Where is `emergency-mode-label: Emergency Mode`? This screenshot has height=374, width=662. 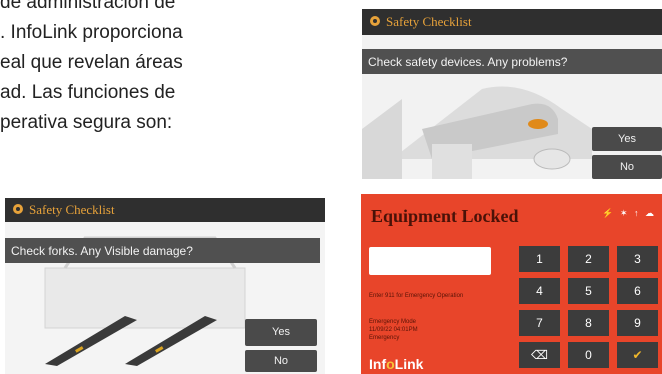
emergency-mode-label: Emergency Mode is located at coordinates (393, 322).